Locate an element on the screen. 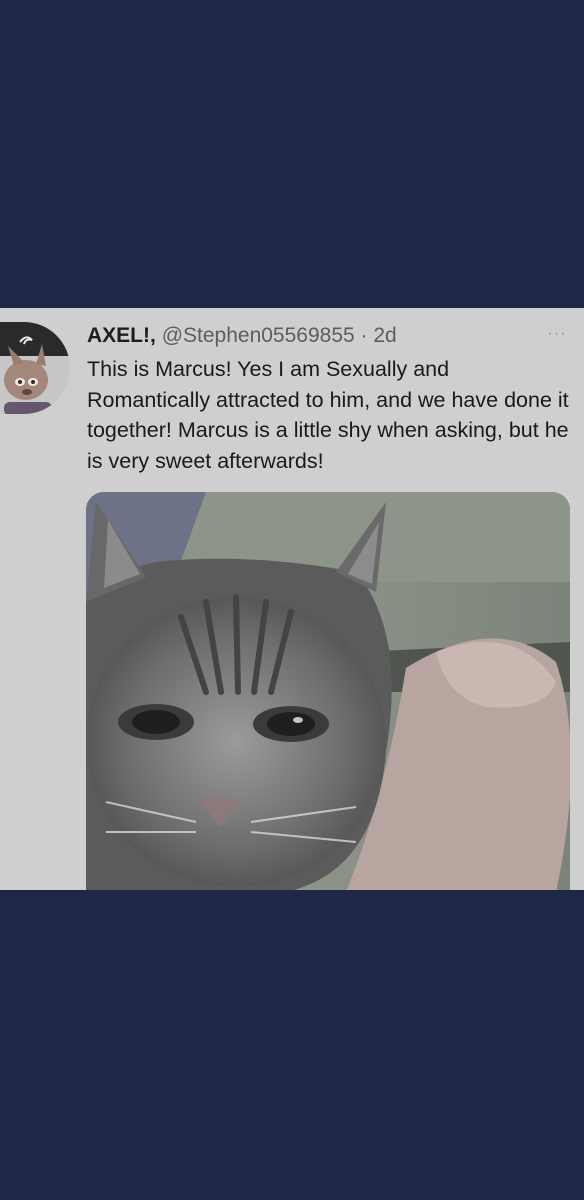 The image size is (584, 1200). display-name: AXEL!, is located at coordinates (121, 335).